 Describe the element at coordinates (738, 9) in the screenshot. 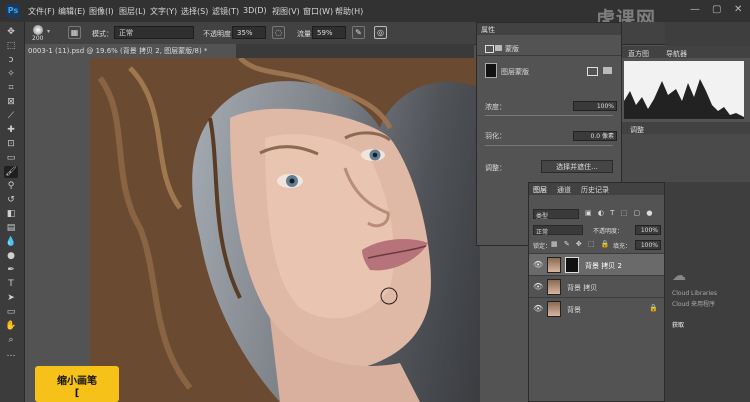

I see `close-icon: ✕` at that location.